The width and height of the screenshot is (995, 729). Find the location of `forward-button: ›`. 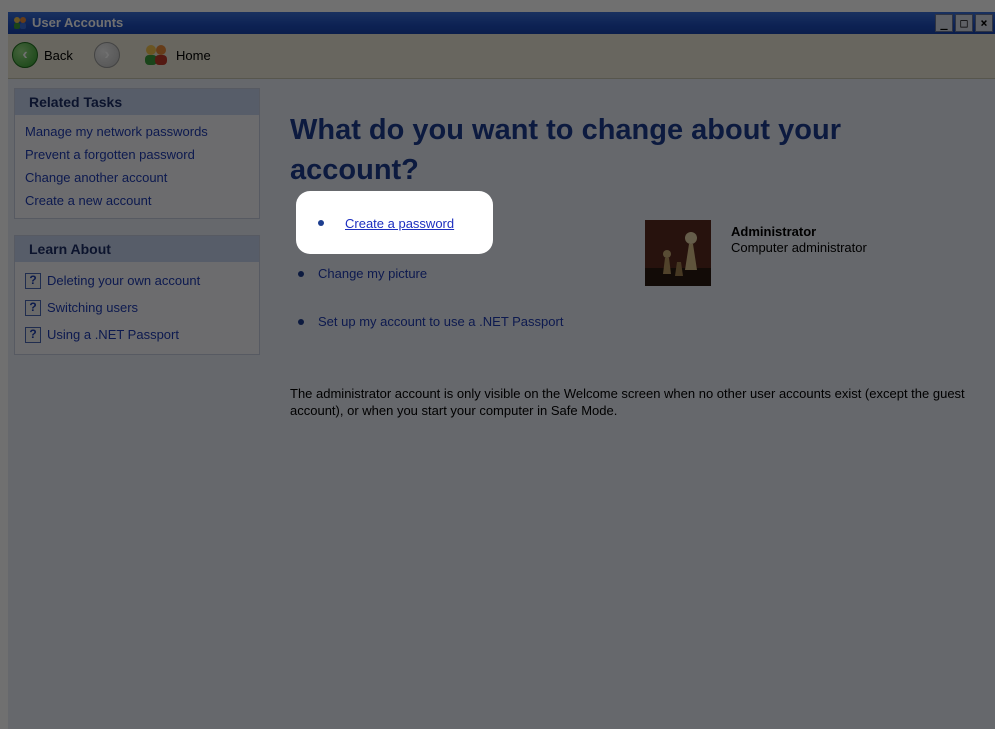

forward-button: › is located at coordinates (107, 55).